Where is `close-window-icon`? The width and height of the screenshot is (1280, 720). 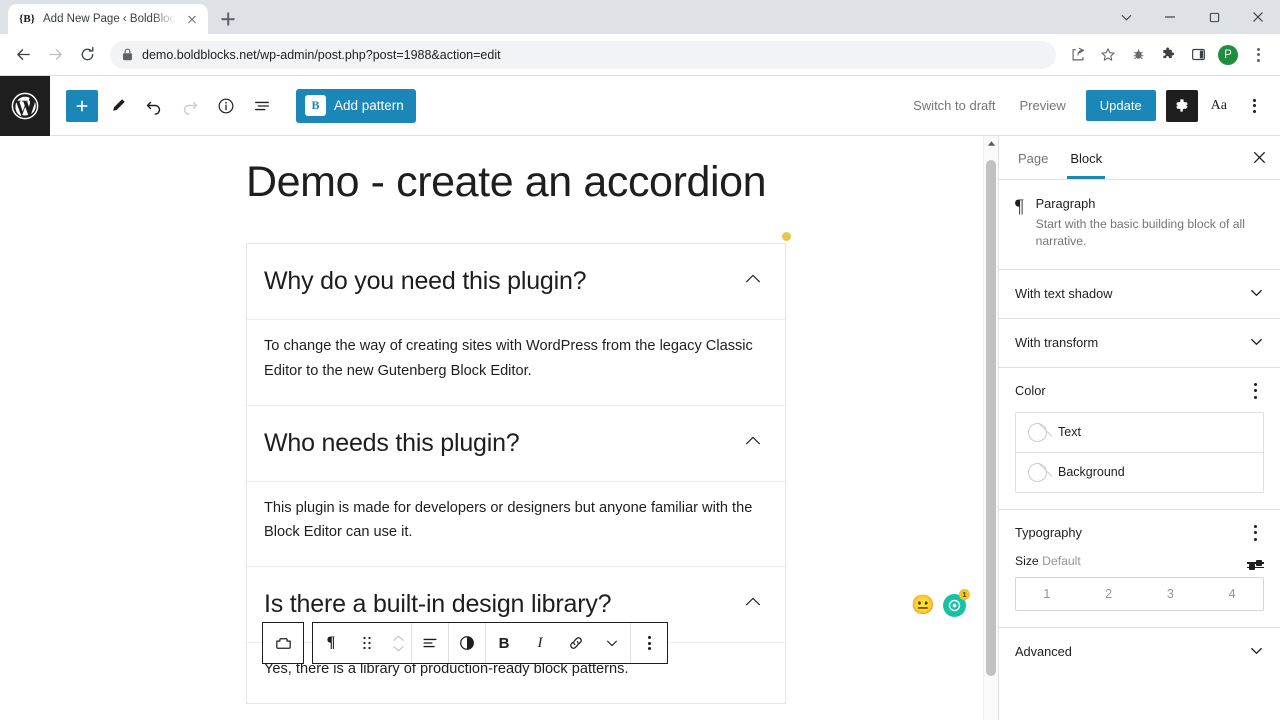 close-window-icon is located at coordinates (1258, 17).